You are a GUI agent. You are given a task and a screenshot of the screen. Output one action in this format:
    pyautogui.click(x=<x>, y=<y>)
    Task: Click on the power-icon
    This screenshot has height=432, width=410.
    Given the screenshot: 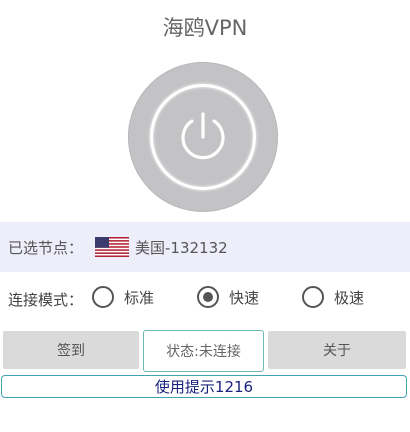 What is the action you would take?
    pyautogui.click(x=203, y=136)
    